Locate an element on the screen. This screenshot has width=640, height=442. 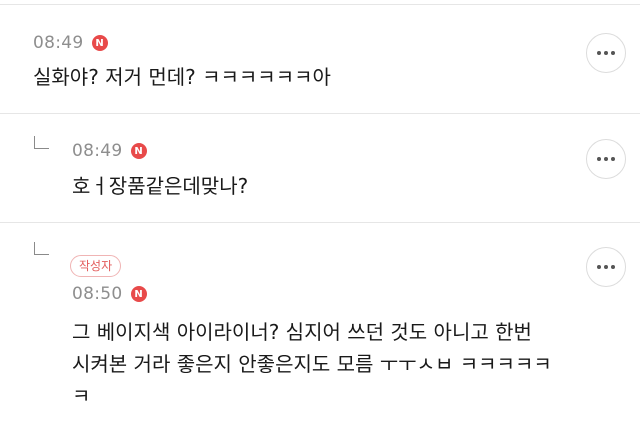
comment-meta: 08:50 N is located at coordinates (109, 294).